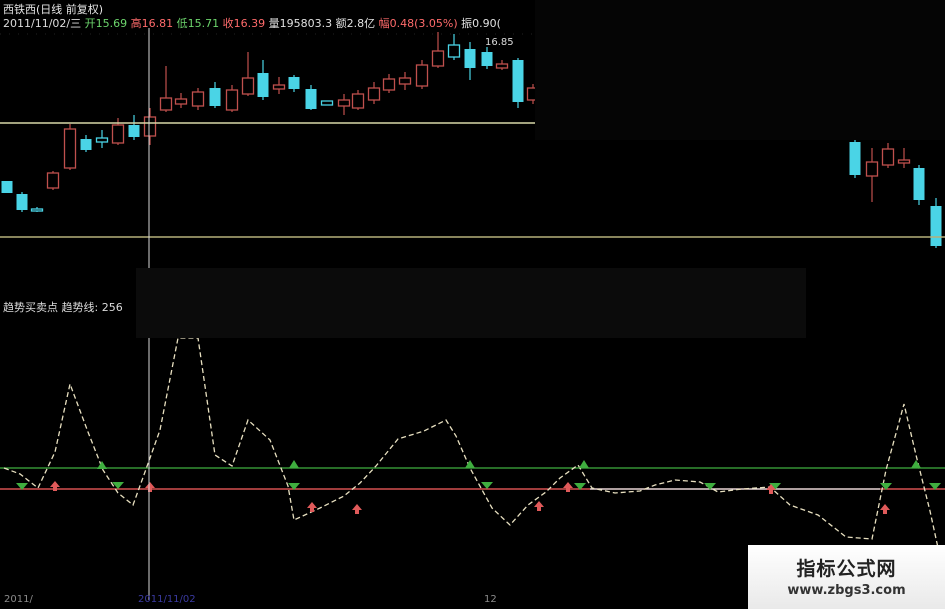 The width and height of the screenshot is (945, 609). I want to click on date-axis-cursor: 2011/11/02, so click(167, 599).